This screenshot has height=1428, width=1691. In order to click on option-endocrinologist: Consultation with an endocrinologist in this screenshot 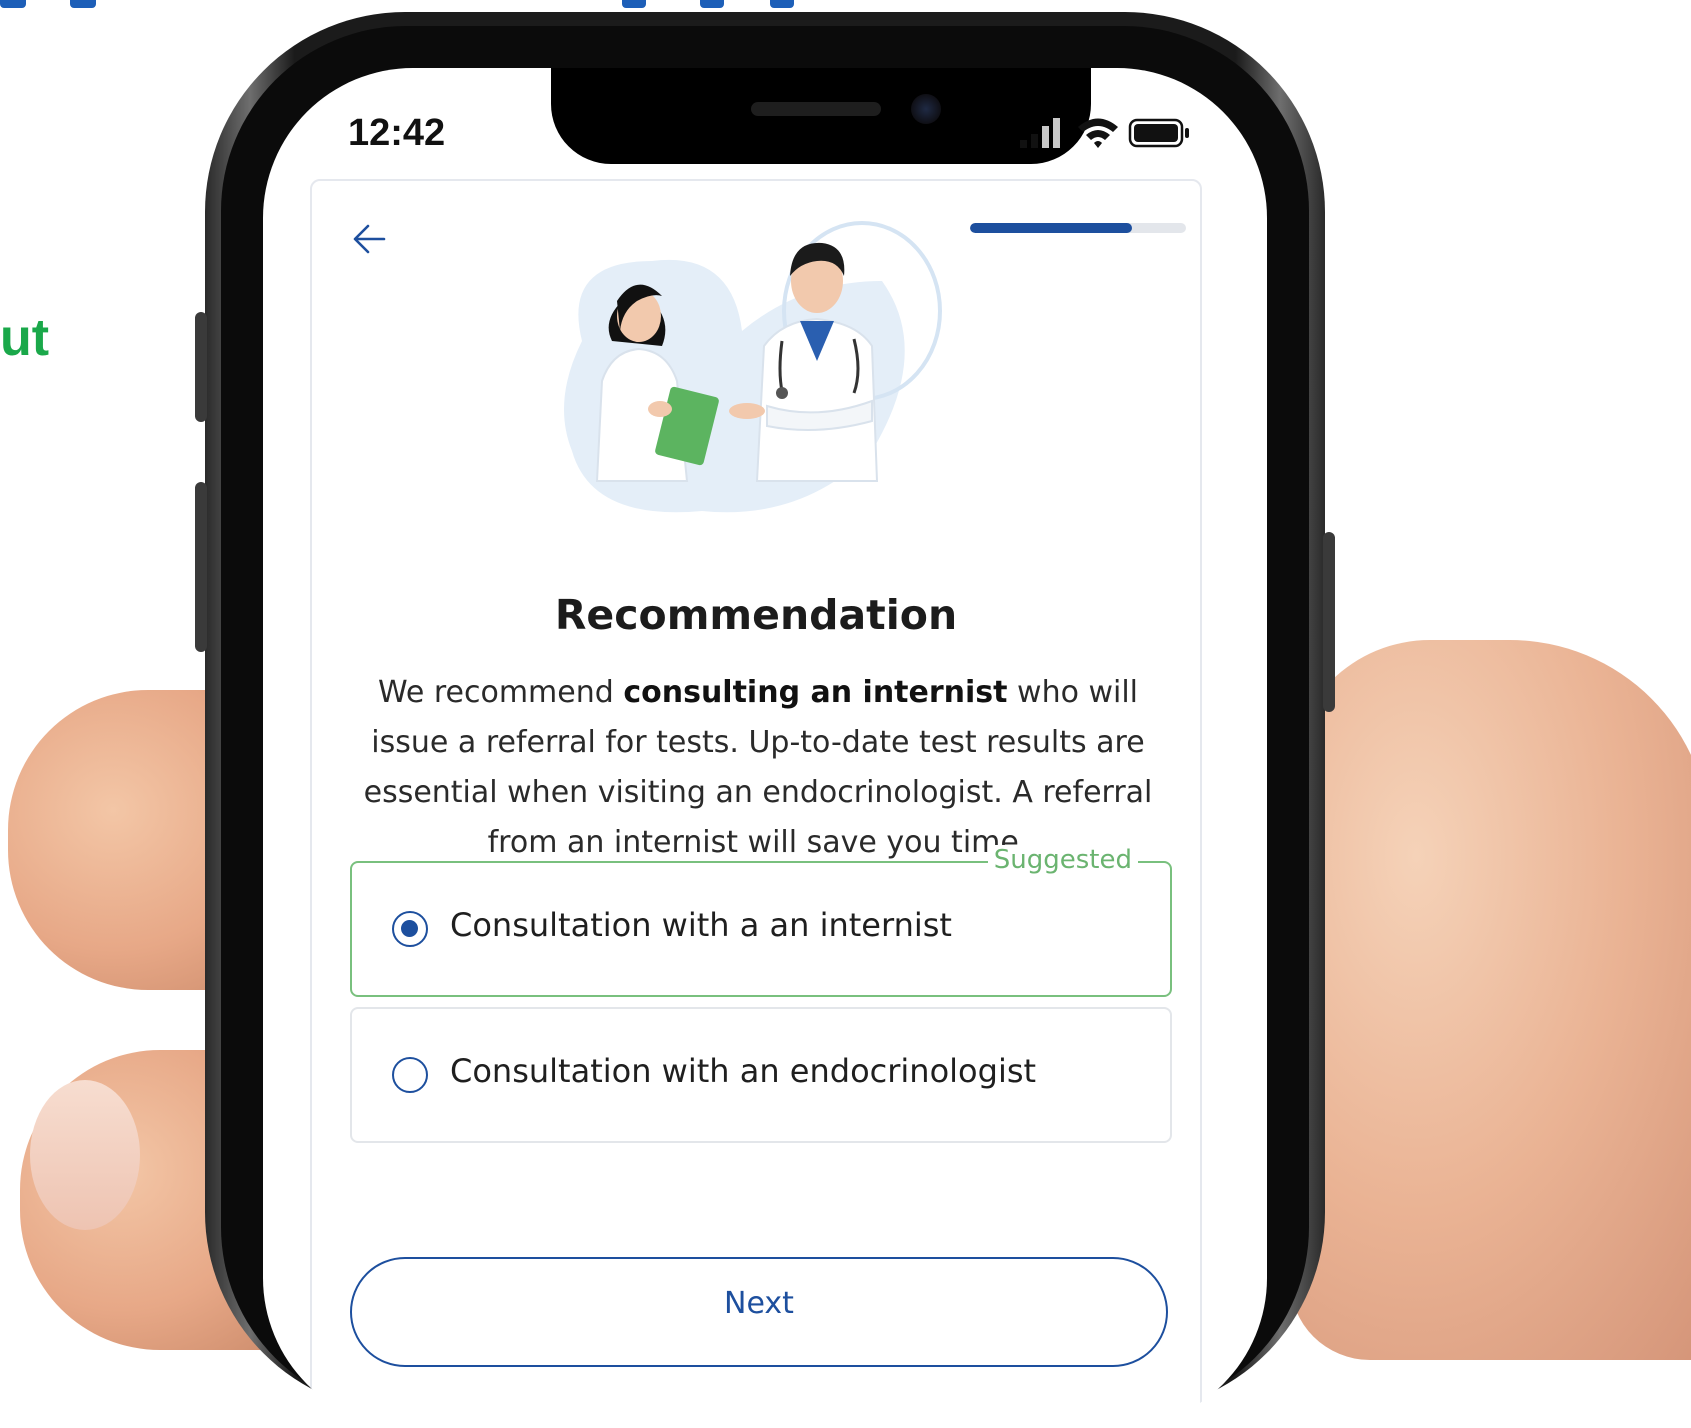, I will do `click(761, 1075)`.